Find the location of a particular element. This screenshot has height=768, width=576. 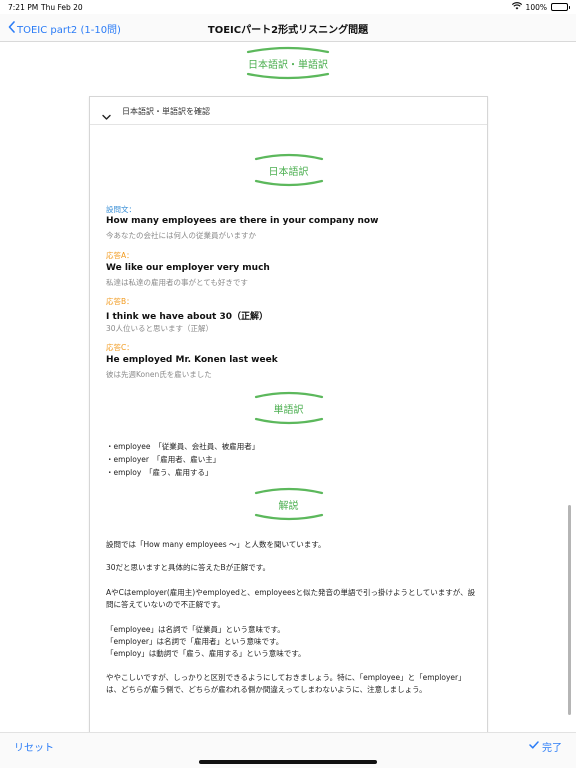

status-time: 7:21 PM is located at coordinates (23, 7).